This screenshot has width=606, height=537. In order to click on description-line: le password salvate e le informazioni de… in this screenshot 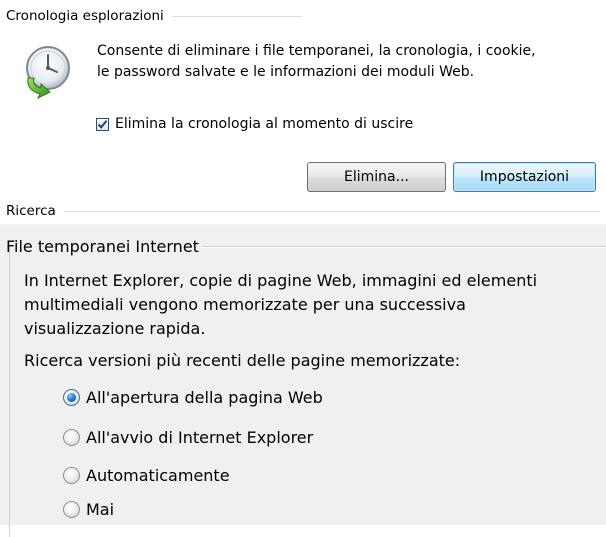, I will do `click(286, 72)`.